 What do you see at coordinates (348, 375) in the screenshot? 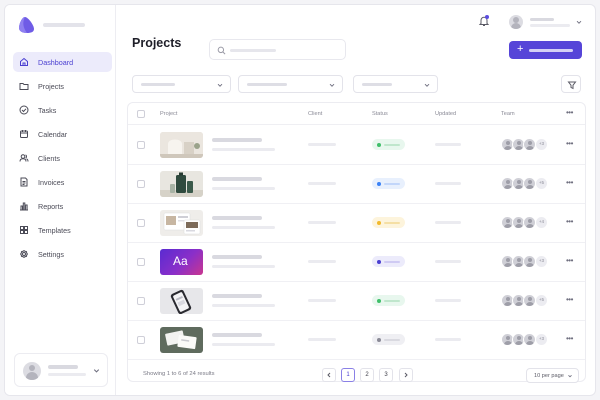
I see `page-button-1: 1` at bounding box center [348, 375].